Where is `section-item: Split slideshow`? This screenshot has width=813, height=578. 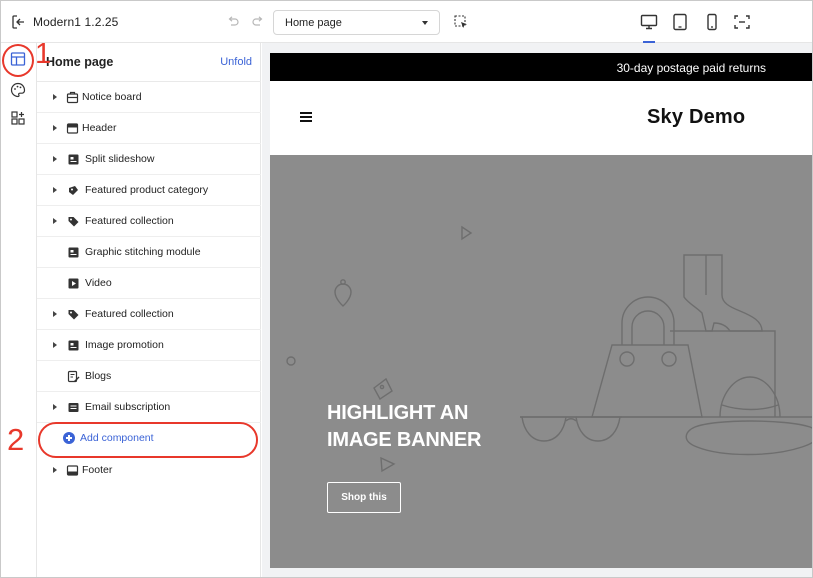
section-item: Split slideshow is located at coordinates (149, 159).